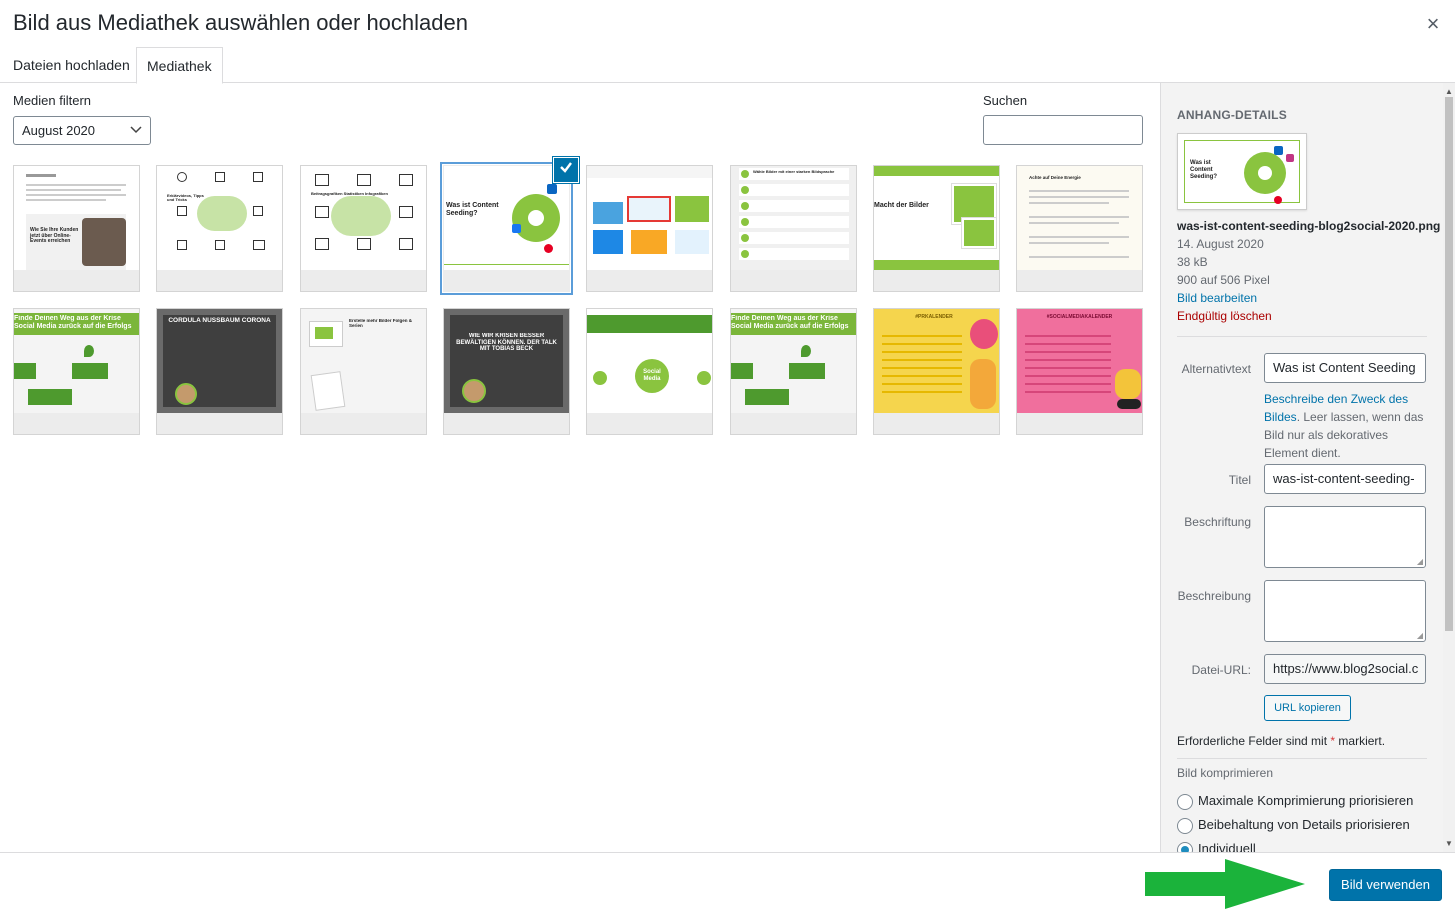 The image size is (1455, 910). I want to click on date-filter-select: August 2020, so click(82, 130).